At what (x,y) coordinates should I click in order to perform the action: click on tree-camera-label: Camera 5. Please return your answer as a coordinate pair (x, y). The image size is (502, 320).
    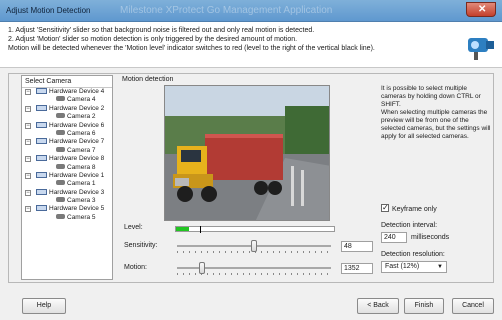
    Looking at the image, I should click on (81, 217).